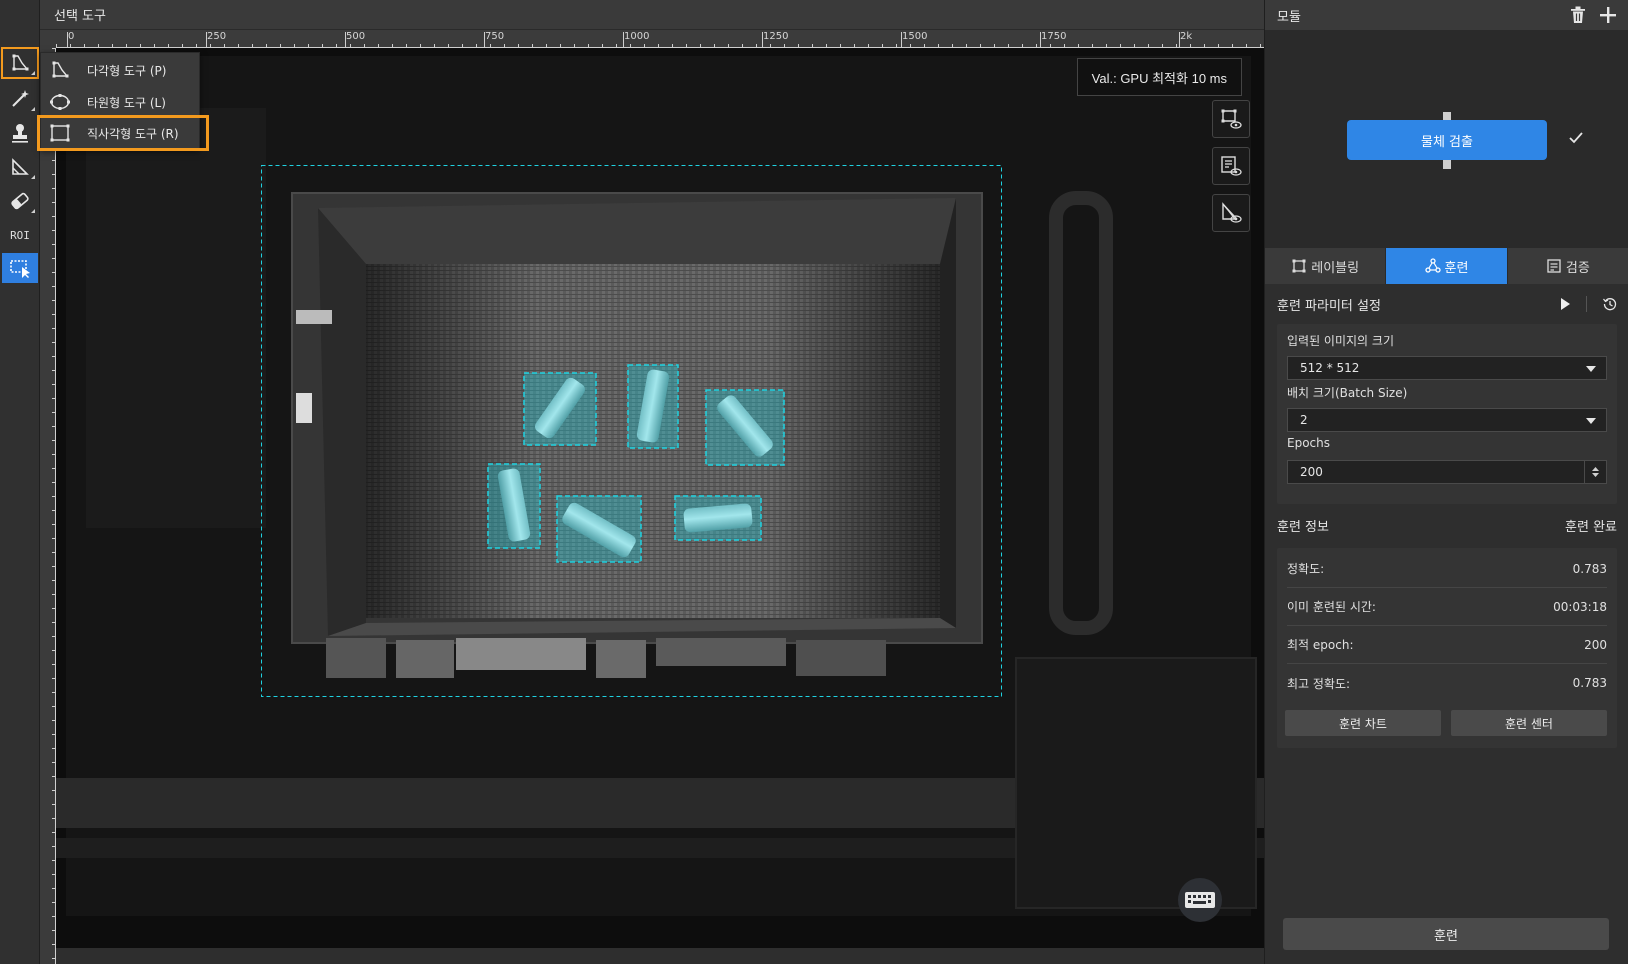 Image resolution: width=1628 pixels, height=964 pixels. I want to click on rectangle-tool-menu-item: 직사각형 도구 (R), so click(123, 133).